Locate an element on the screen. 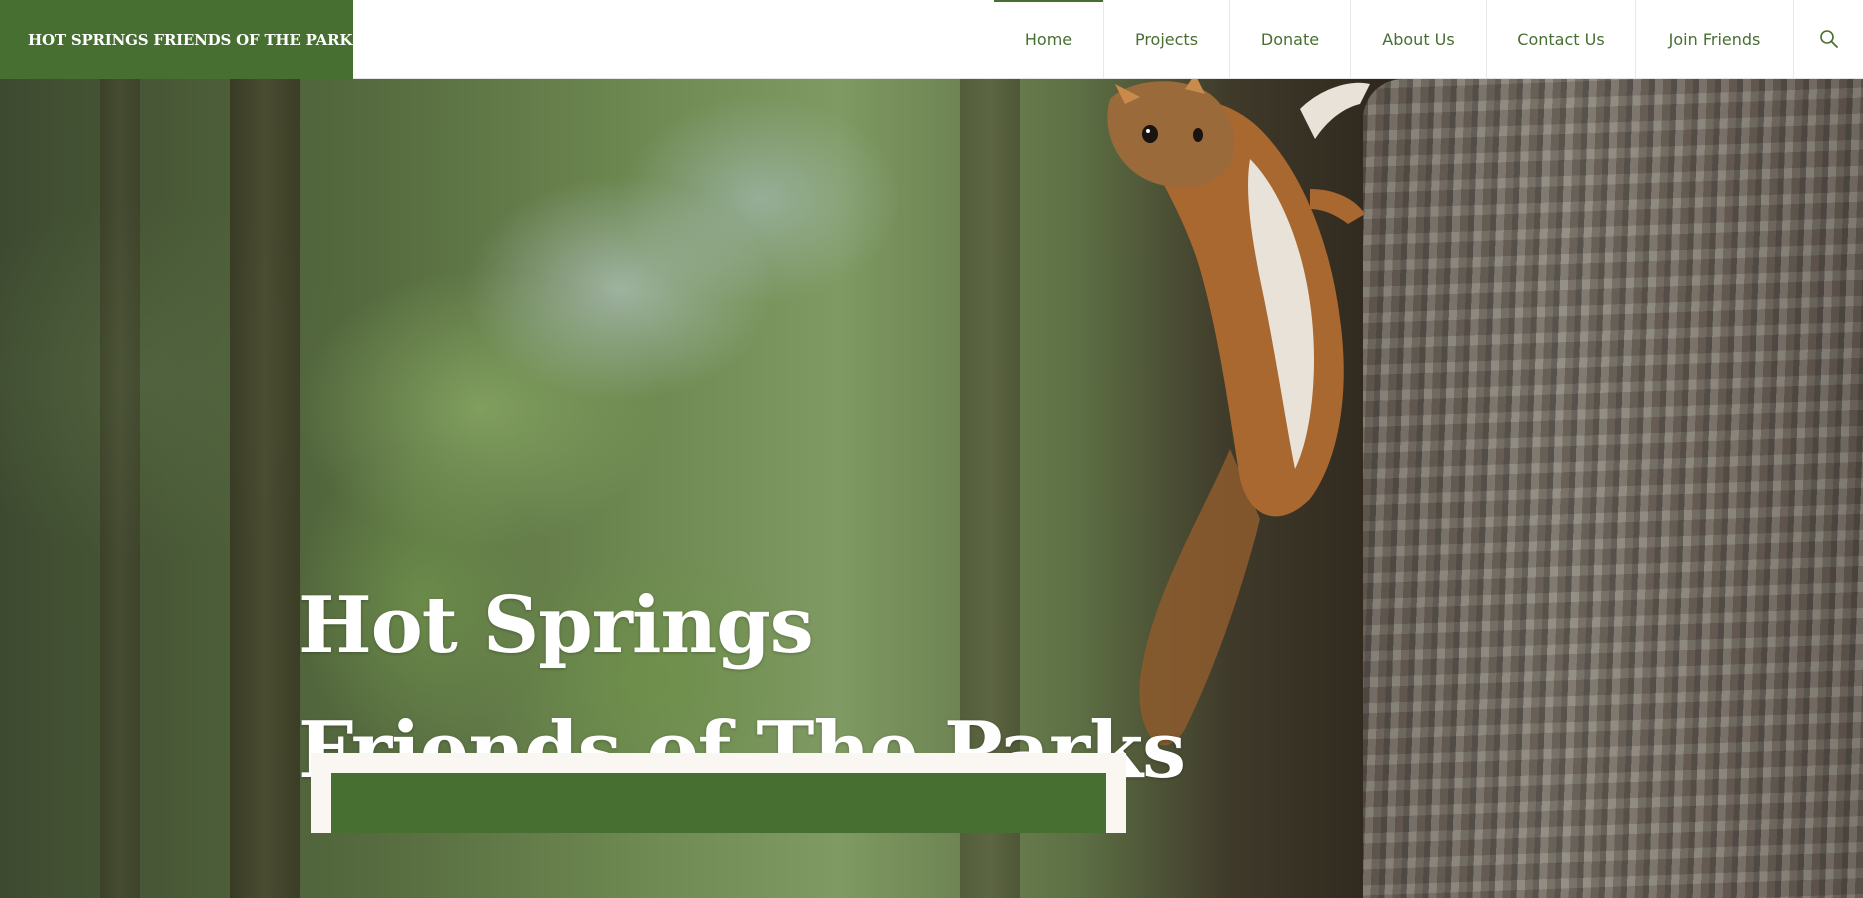 Image resolution: width=1863 pixels, height=898 pixels. site-logo: HOT SPRINGS FRIENDS OF THE PARKS is located at coordinates (181, 39).